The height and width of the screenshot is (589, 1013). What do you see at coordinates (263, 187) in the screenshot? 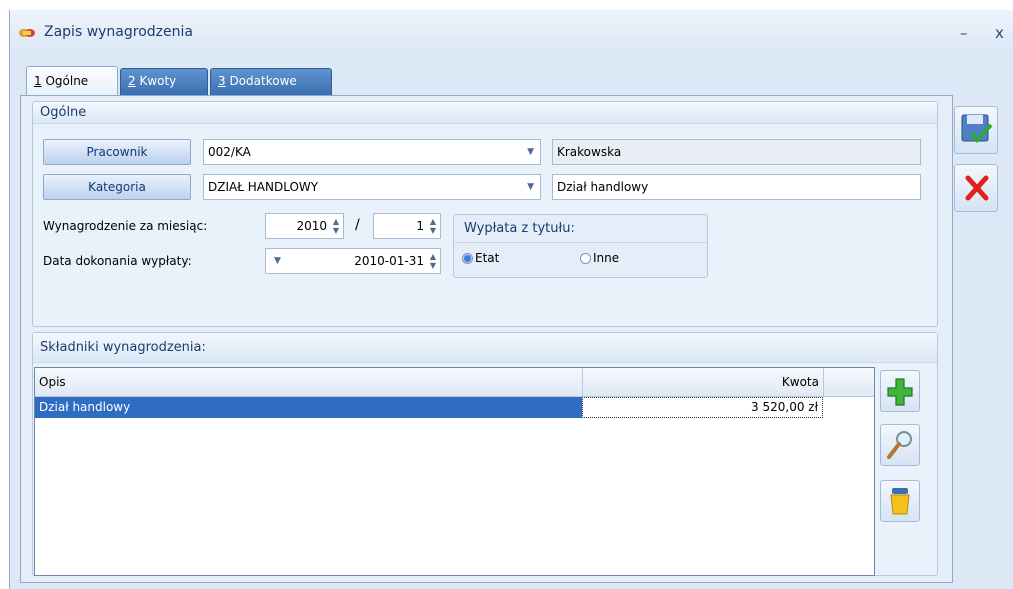
I see `category-code-value: DZIAŁ HANDLOWY` at bounding box center [263, 187].